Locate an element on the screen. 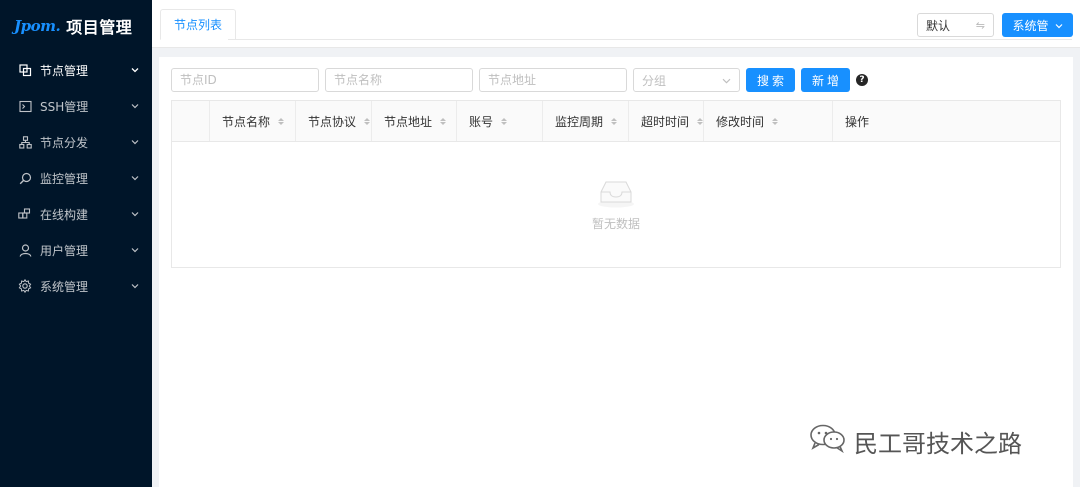 This screenshot has height=487, width=1080. column-label: 节点名称 is located at coordinates (246, 121).